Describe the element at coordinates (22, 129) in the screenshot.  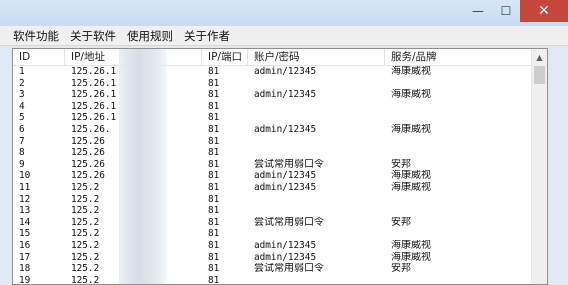
I see `row-id-cell: 6` at that location.